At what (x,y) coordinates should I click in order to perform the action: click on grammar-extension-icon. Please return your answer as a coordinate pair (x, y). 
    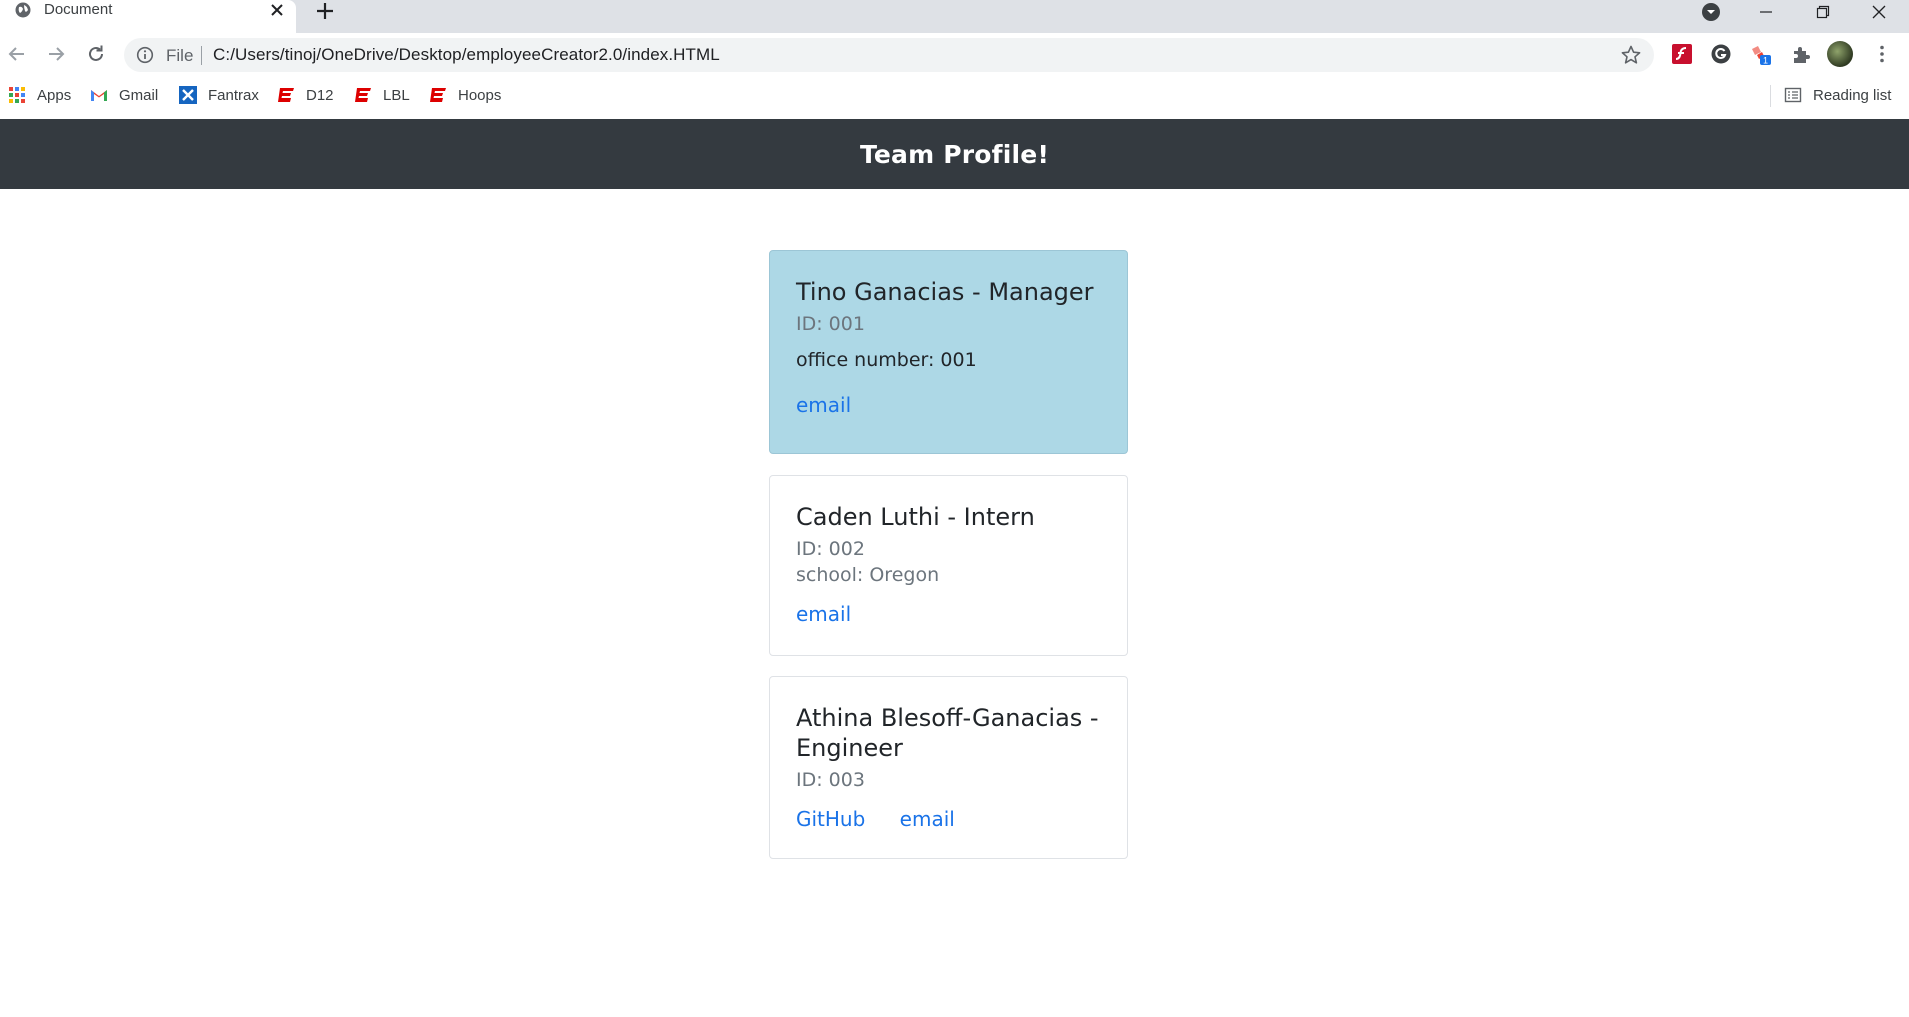
    Looking at the image, I should click on (1721, 54).